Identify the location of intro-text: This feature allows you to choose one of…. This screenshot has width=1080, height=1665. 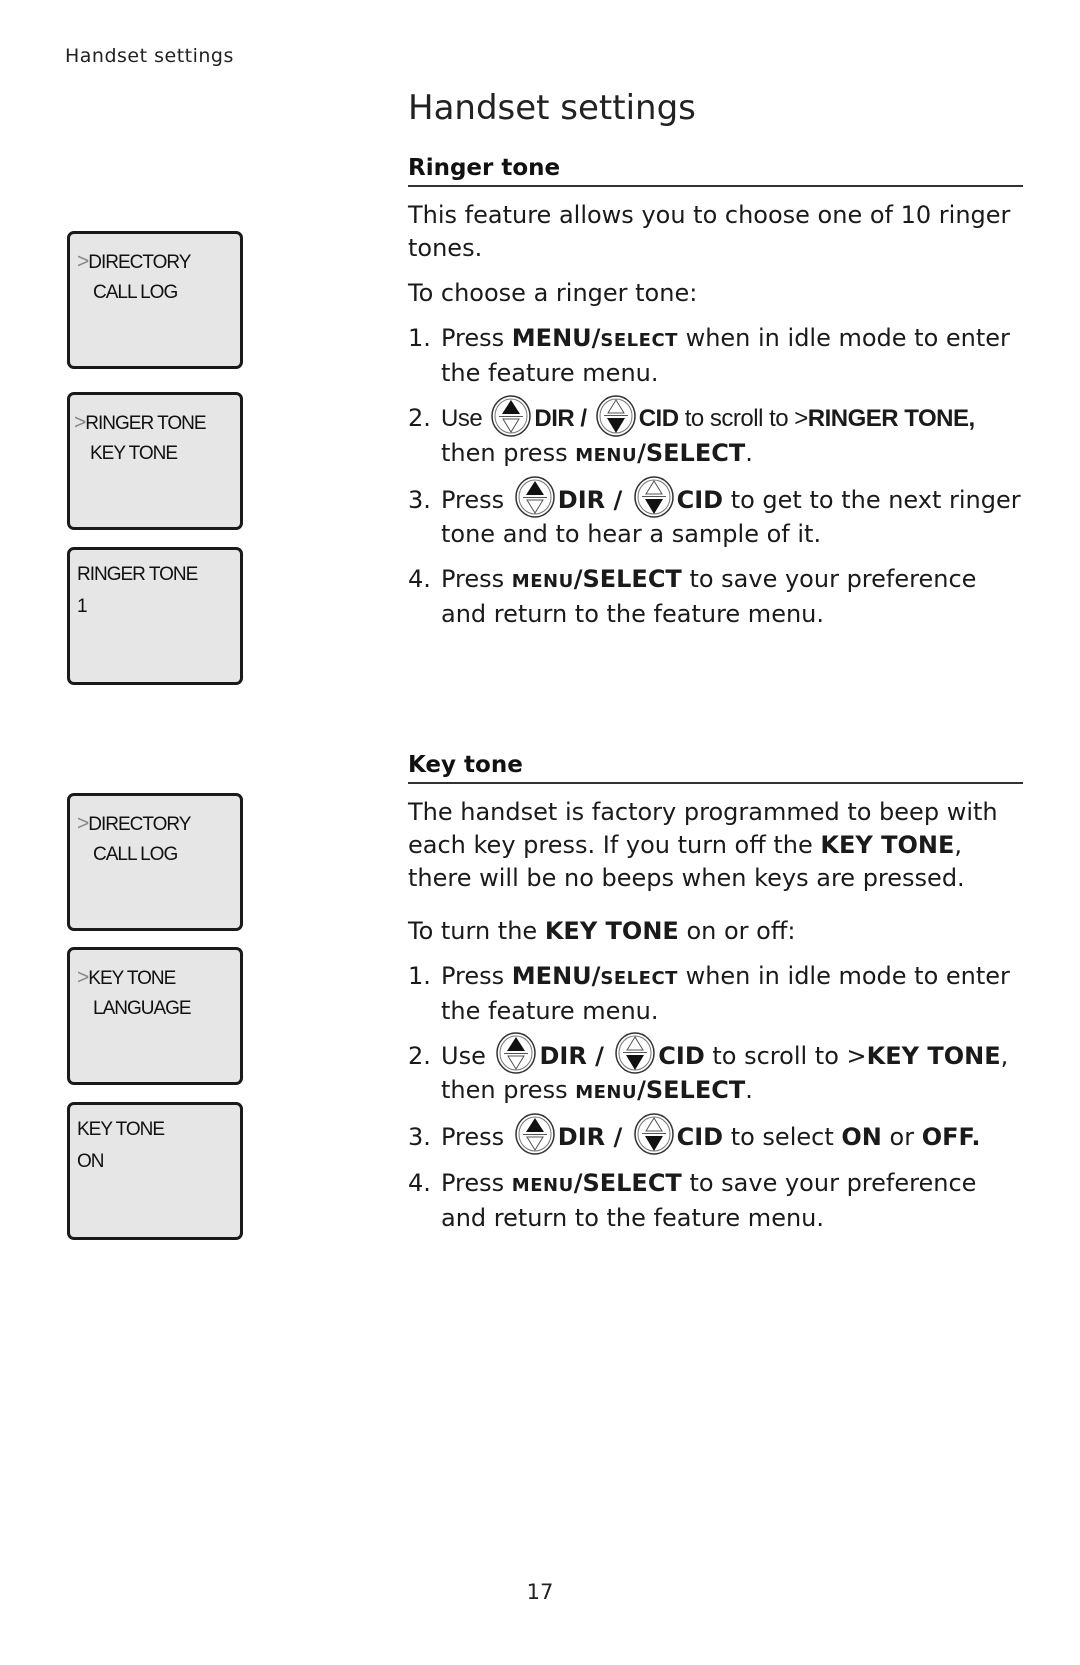
(709, 231).